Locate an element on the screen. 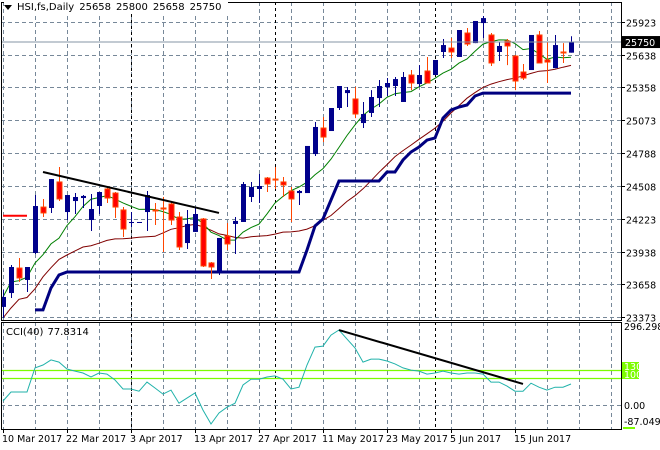 Image resolution: width=660 pixels, height=450 pixels. chart-title: HSI,fs,Daily 25658 25800 25658 25750 is located at coordinates (116, 7).